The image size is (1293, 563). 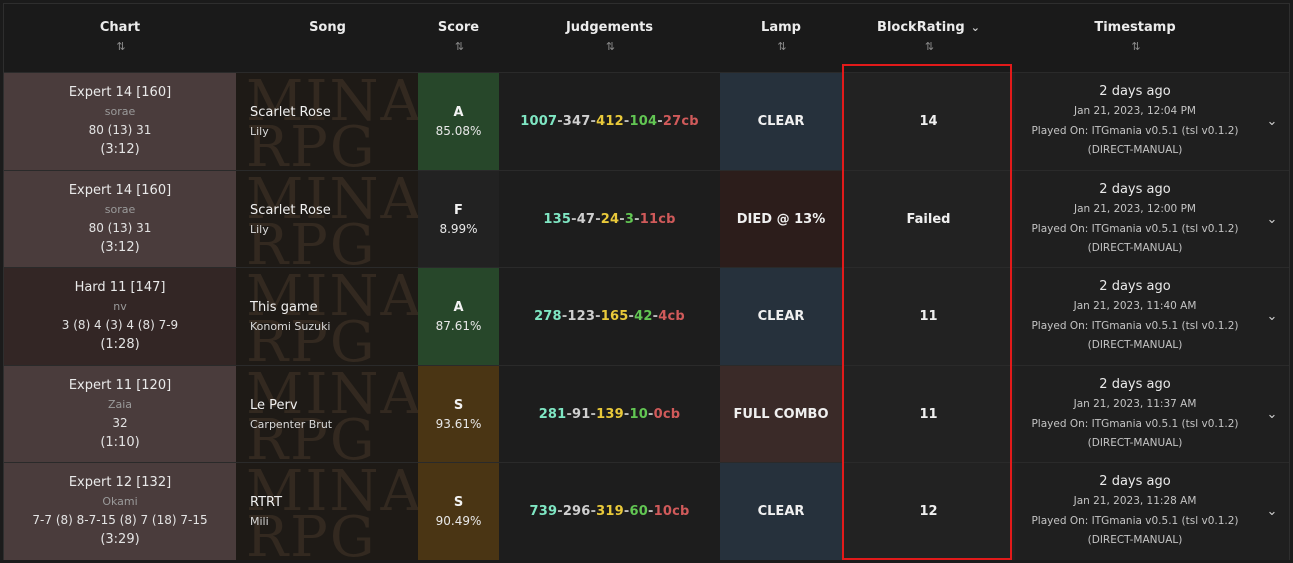 I want to click on judgement-combo-breaks: 0cb, so click(x=667, y=414).